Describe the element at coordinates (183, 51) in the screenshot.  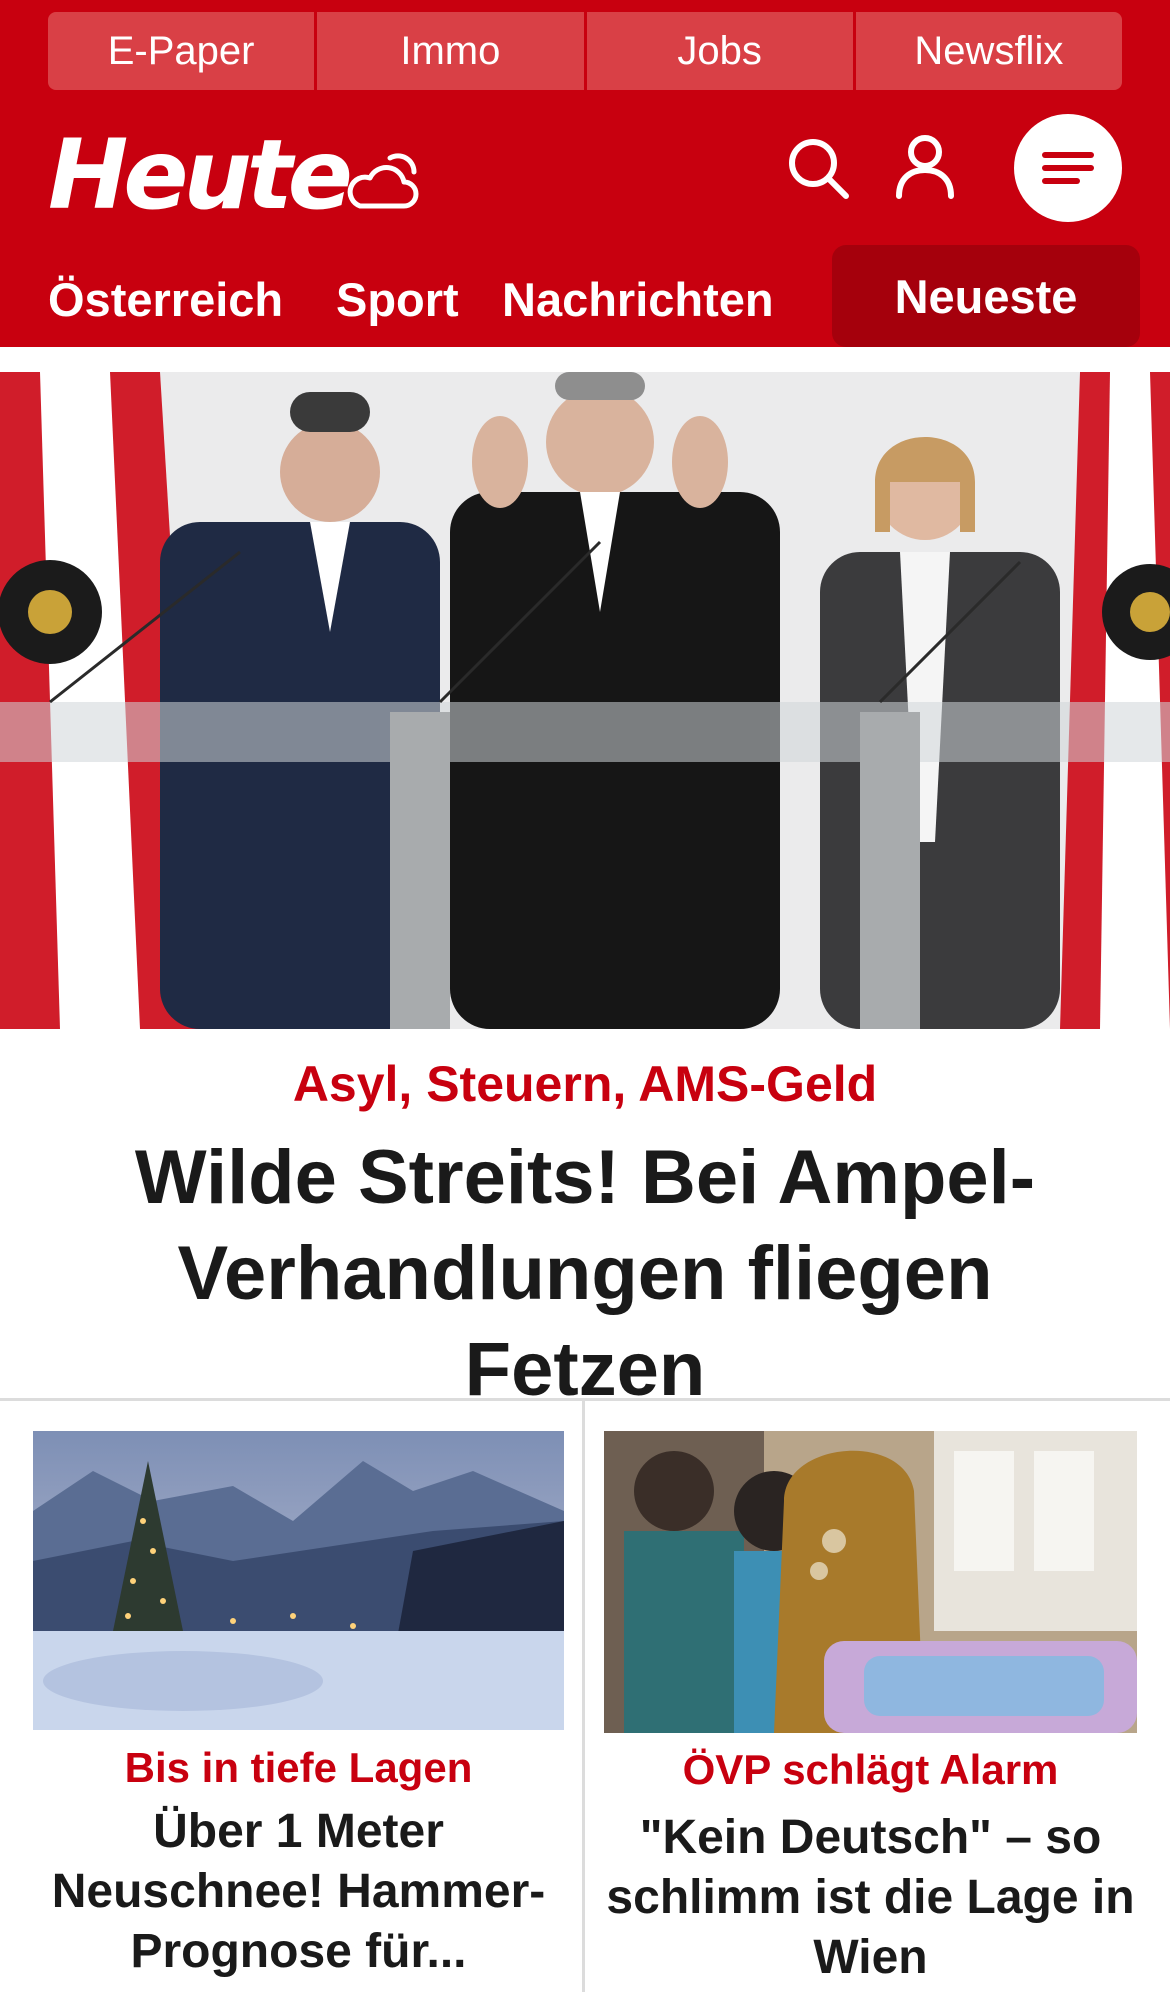
I see `top-link-epaper: E-Paper` at that location.